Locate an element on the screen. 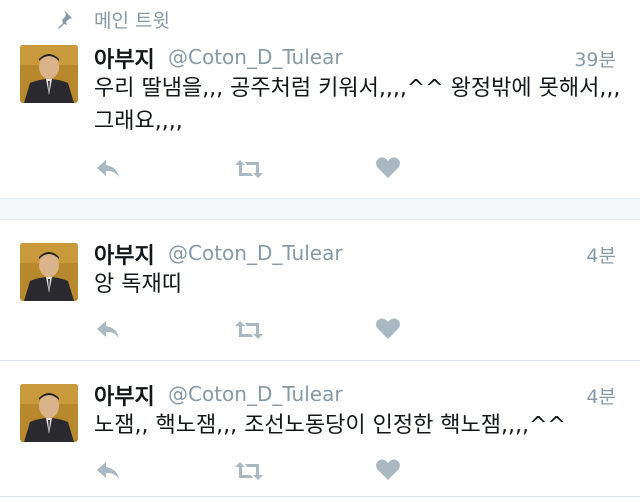  display-name: 아부지 is located at coordinates (124, 395).